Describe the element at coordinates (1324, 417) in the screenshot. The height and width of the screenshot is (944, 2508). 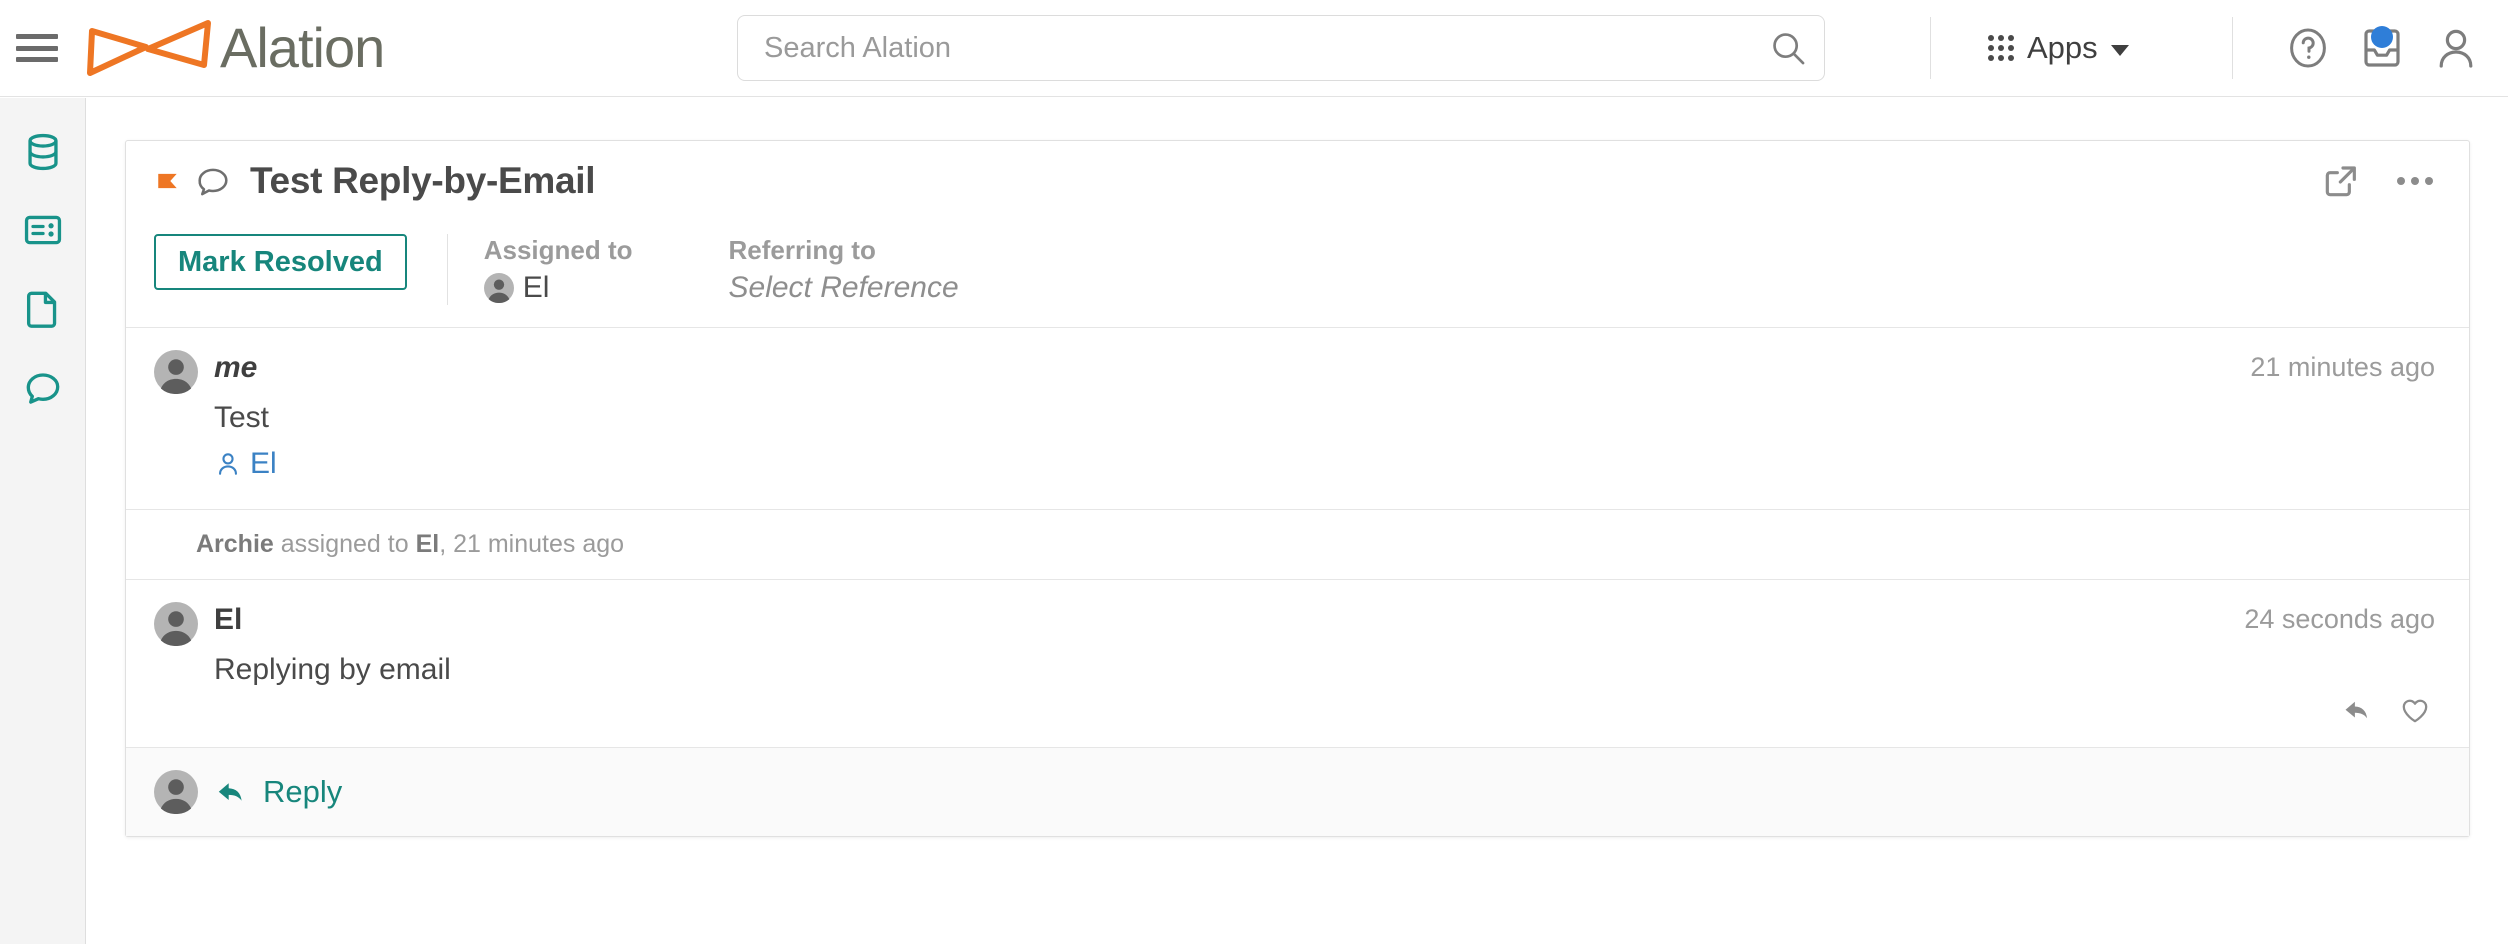
I see `message-body: me Test El` at that location.